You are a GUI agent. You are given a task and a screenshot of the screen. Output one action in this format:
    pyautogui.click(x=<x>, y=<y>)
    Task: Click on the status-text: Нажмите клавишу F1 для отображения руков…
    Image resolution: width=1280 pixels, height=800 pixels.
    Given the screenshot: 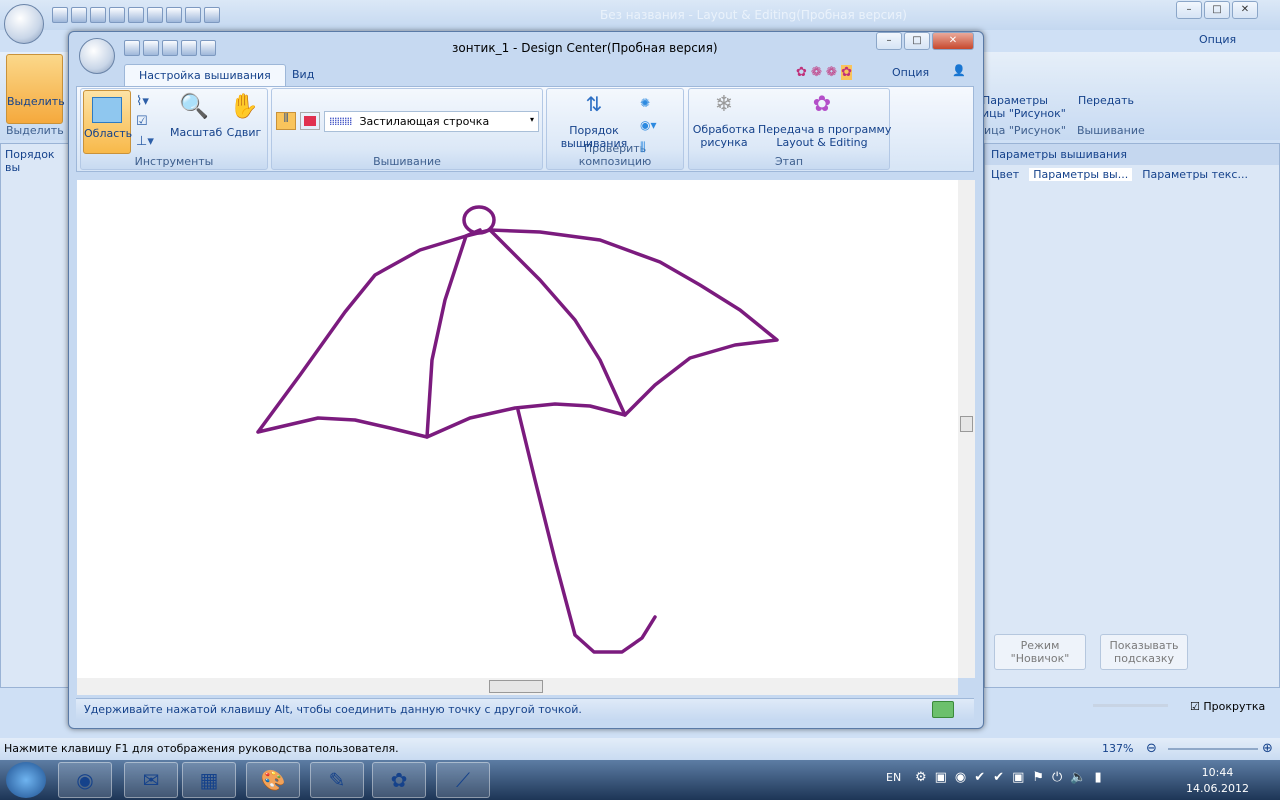 What is the action you would take?
    pyautogui.click(x=201, y=748)
    